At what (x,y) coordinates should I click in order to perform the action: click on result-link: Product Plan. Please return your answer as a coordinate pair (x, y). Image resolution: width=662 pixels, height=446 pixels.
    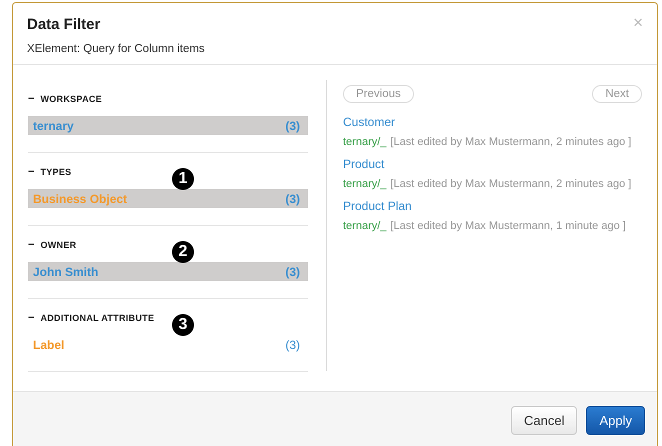
    Looking at the image, I should click on (377, 206).